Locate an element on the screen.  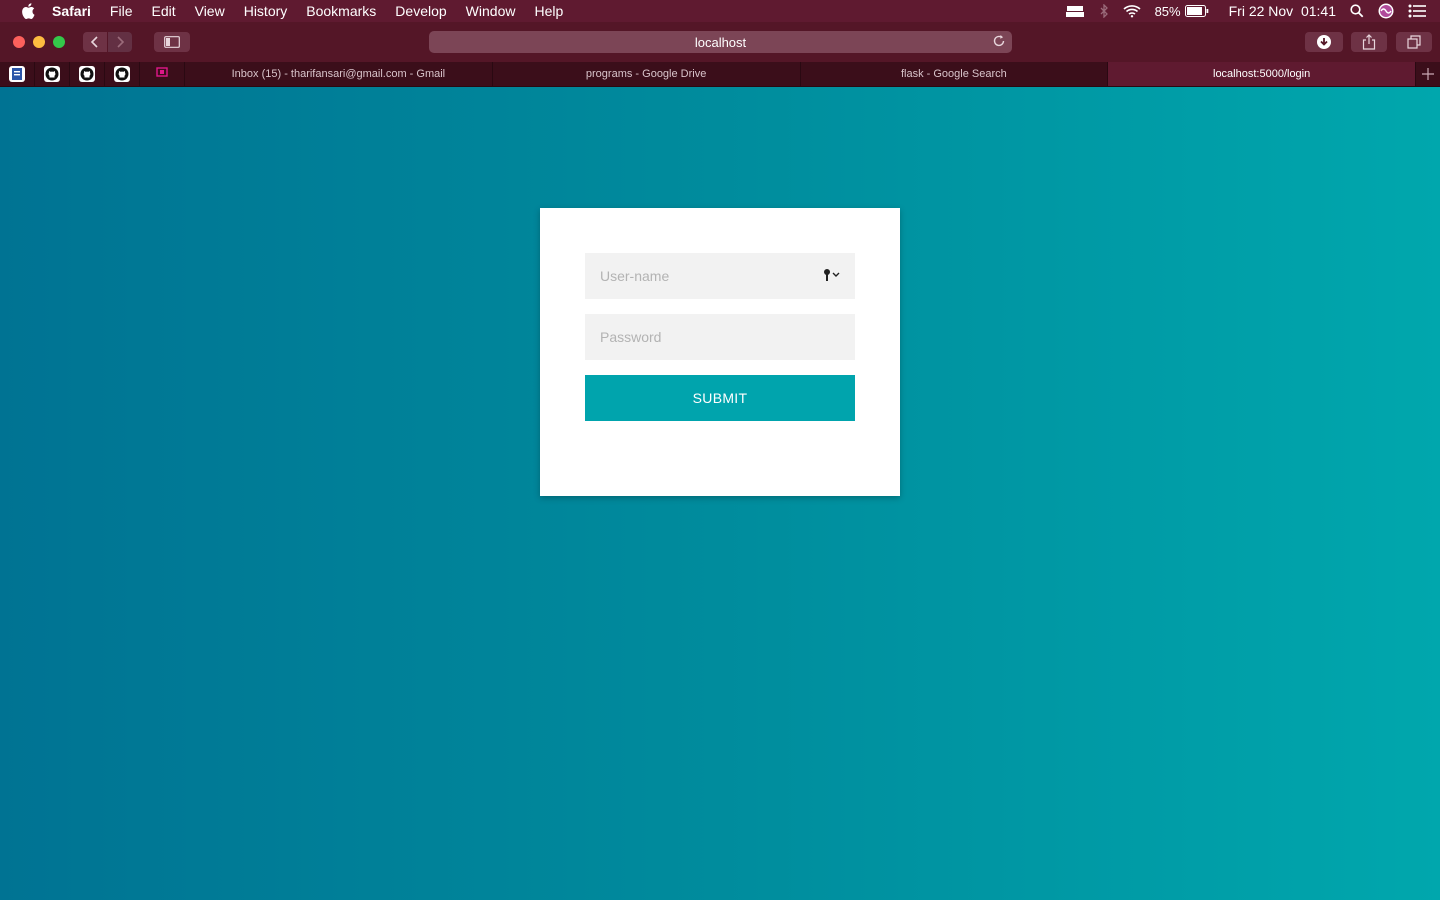
download-icon is located at coordinates (1324, 42).